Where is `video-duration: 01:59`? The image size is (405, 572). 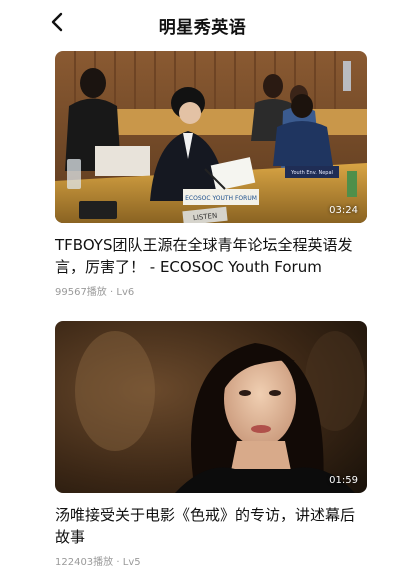 video-duration: 01:59 is located at coordinates (343, 480).